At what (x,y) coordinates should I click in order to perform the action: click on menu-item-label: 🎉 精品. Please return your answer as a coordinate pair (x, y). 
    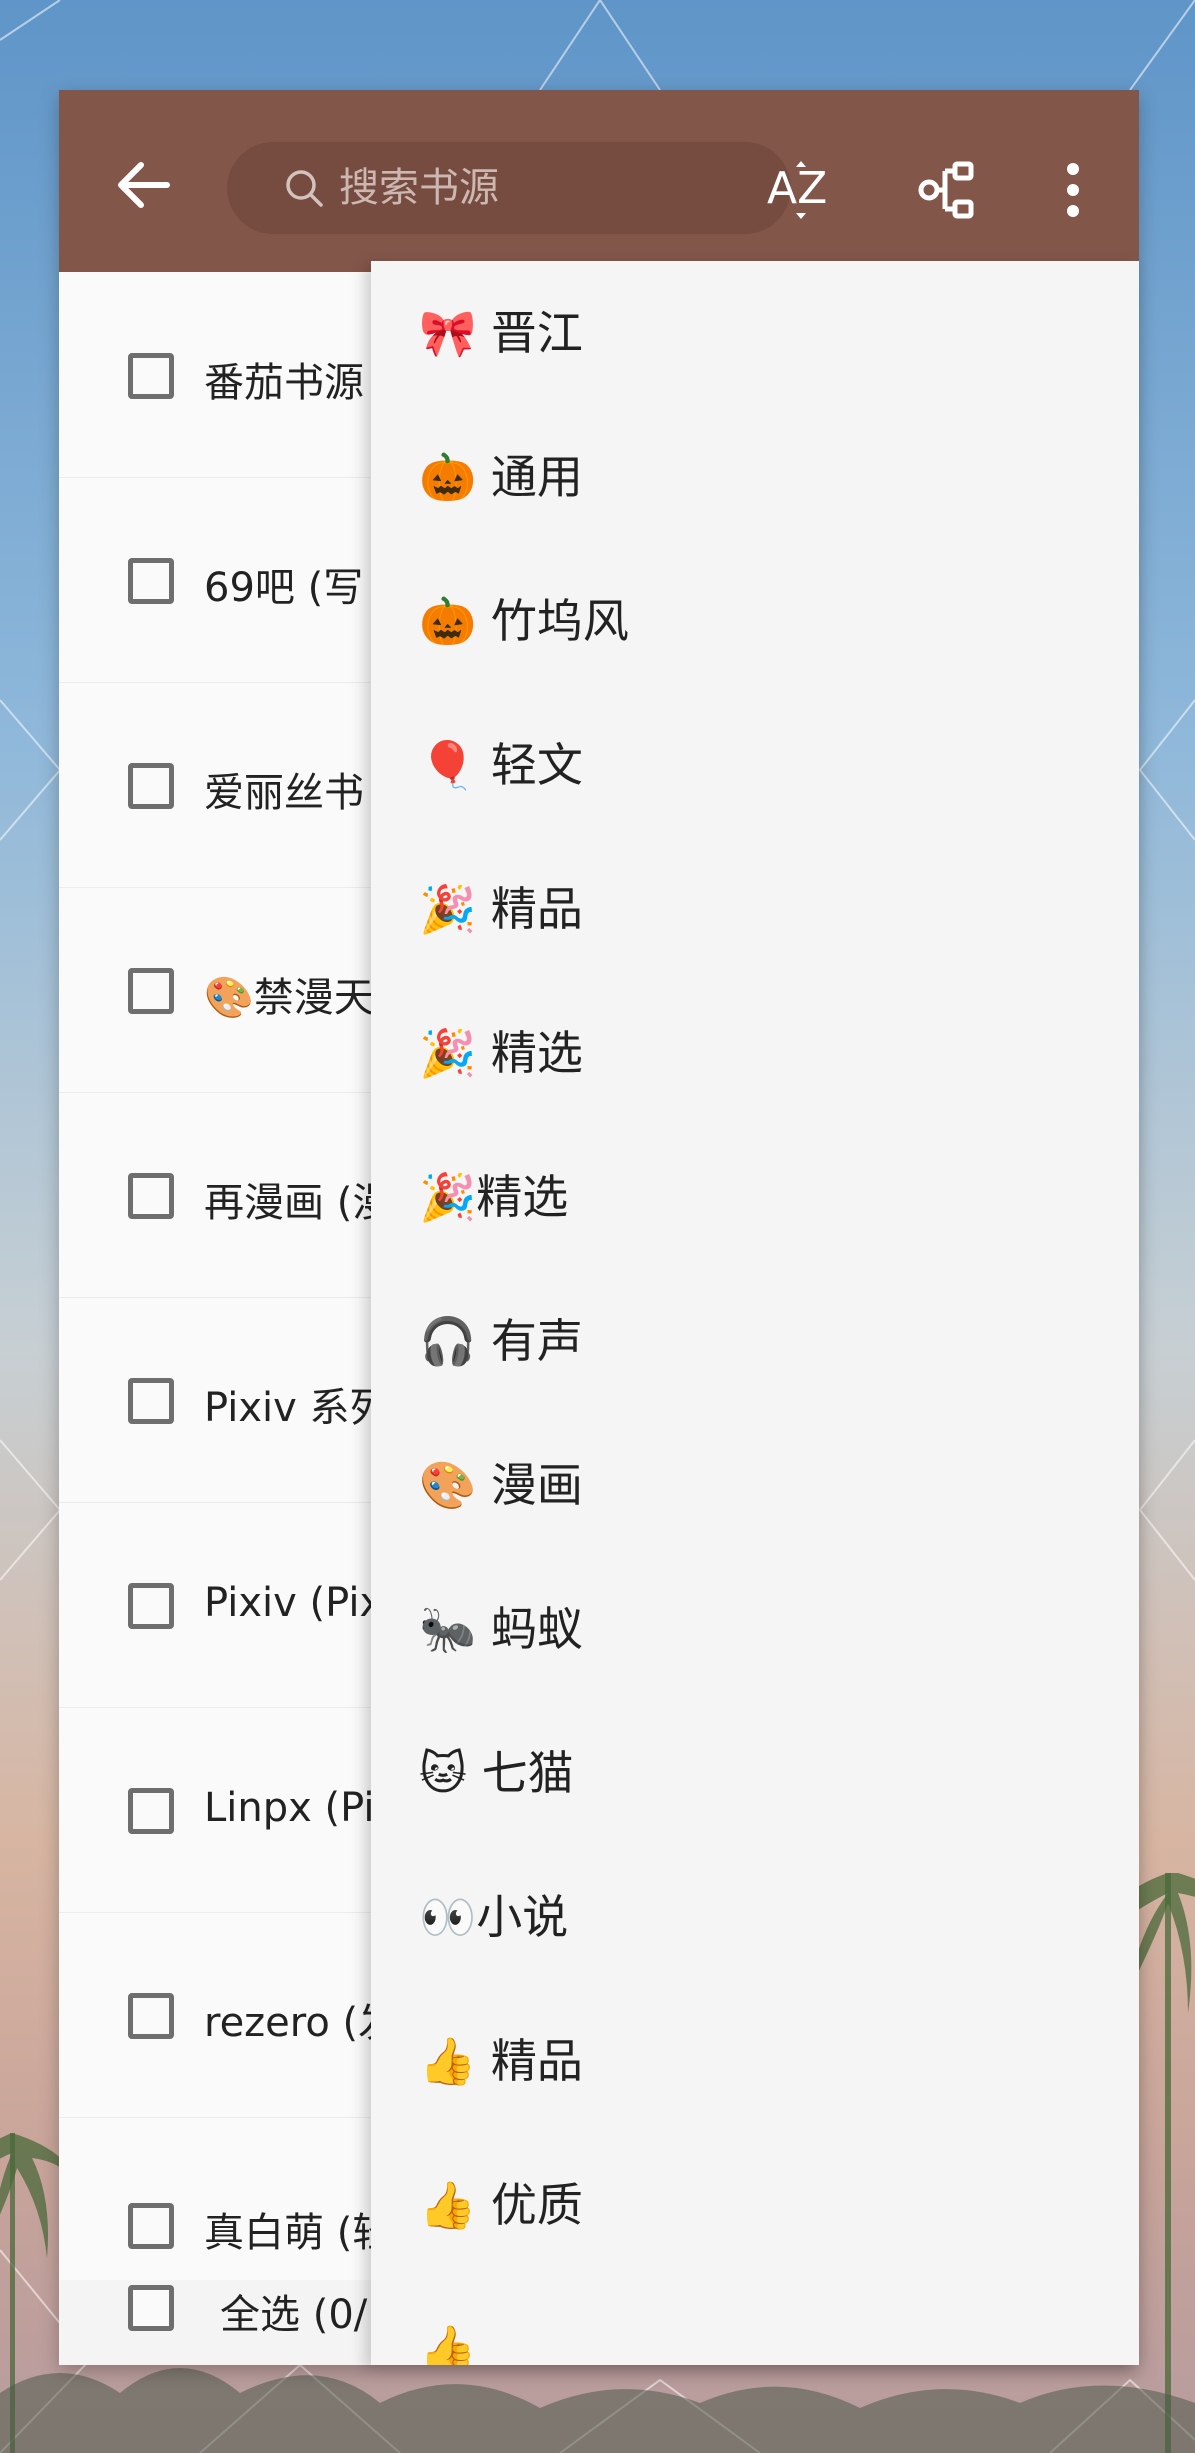
    Looking at the image, I should click on (501, 909).